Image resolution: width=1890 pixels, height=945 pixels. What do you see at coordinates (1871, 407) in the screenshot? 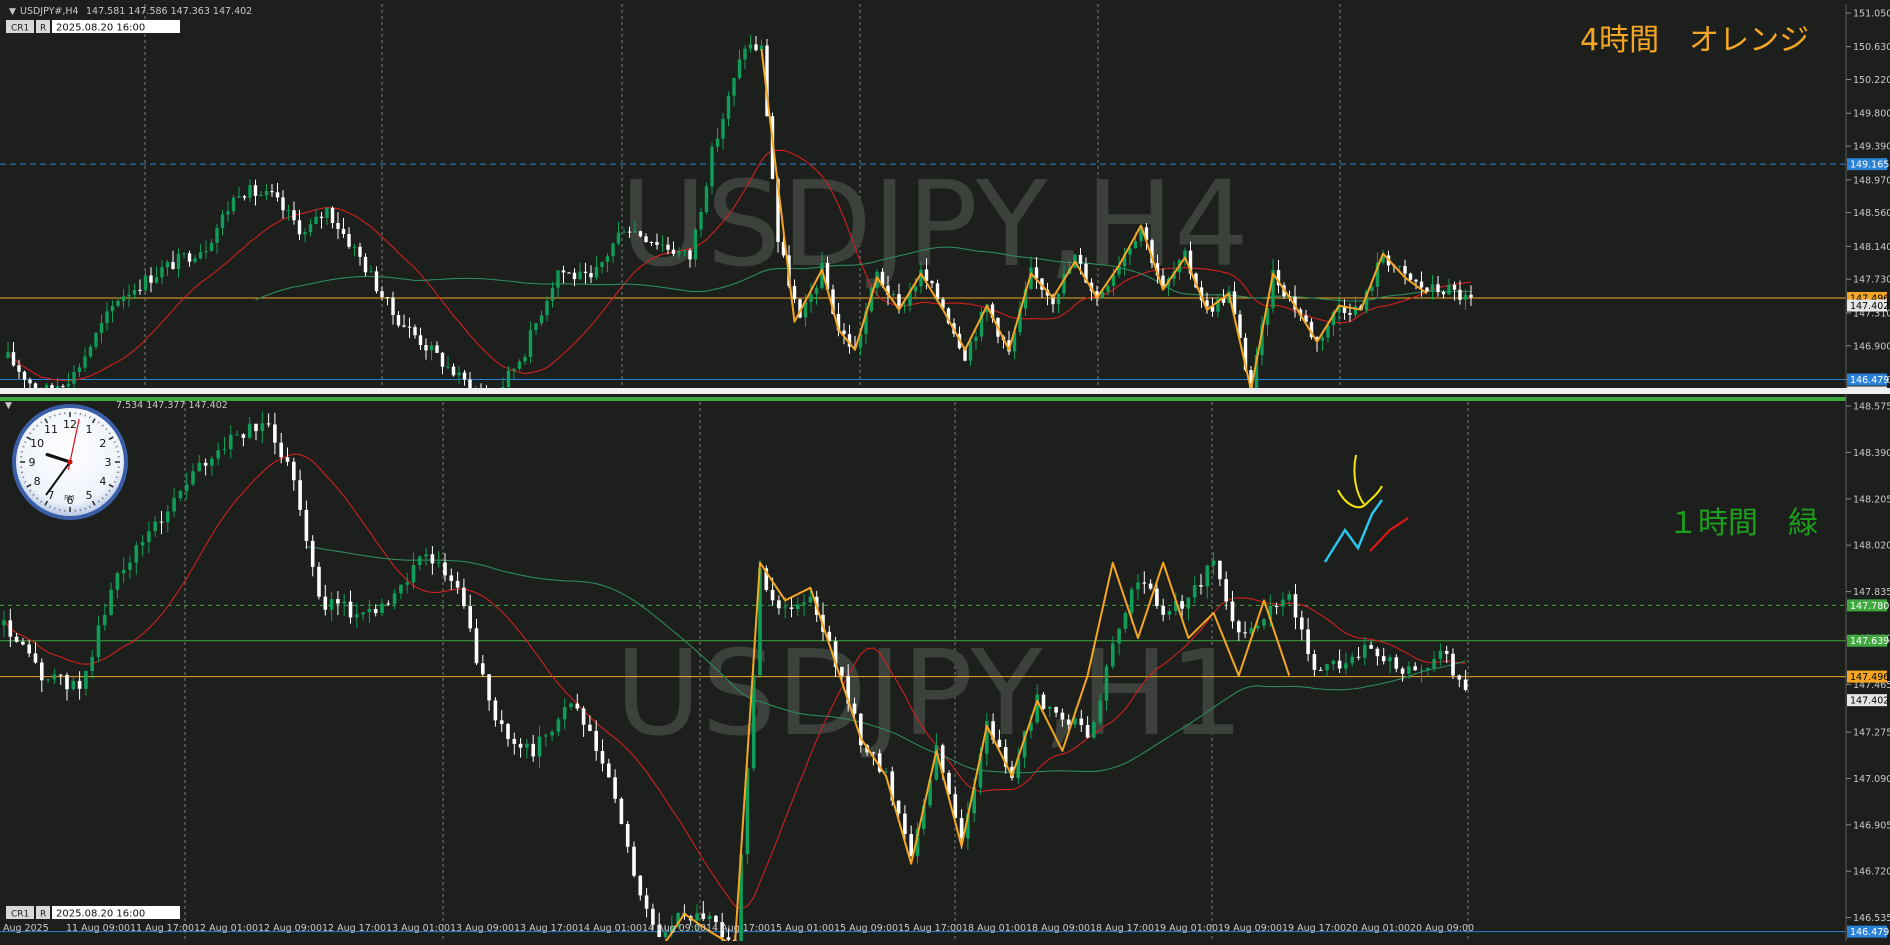
I see `y-tick-label: 148.575` at bounding box center [1871, 407].